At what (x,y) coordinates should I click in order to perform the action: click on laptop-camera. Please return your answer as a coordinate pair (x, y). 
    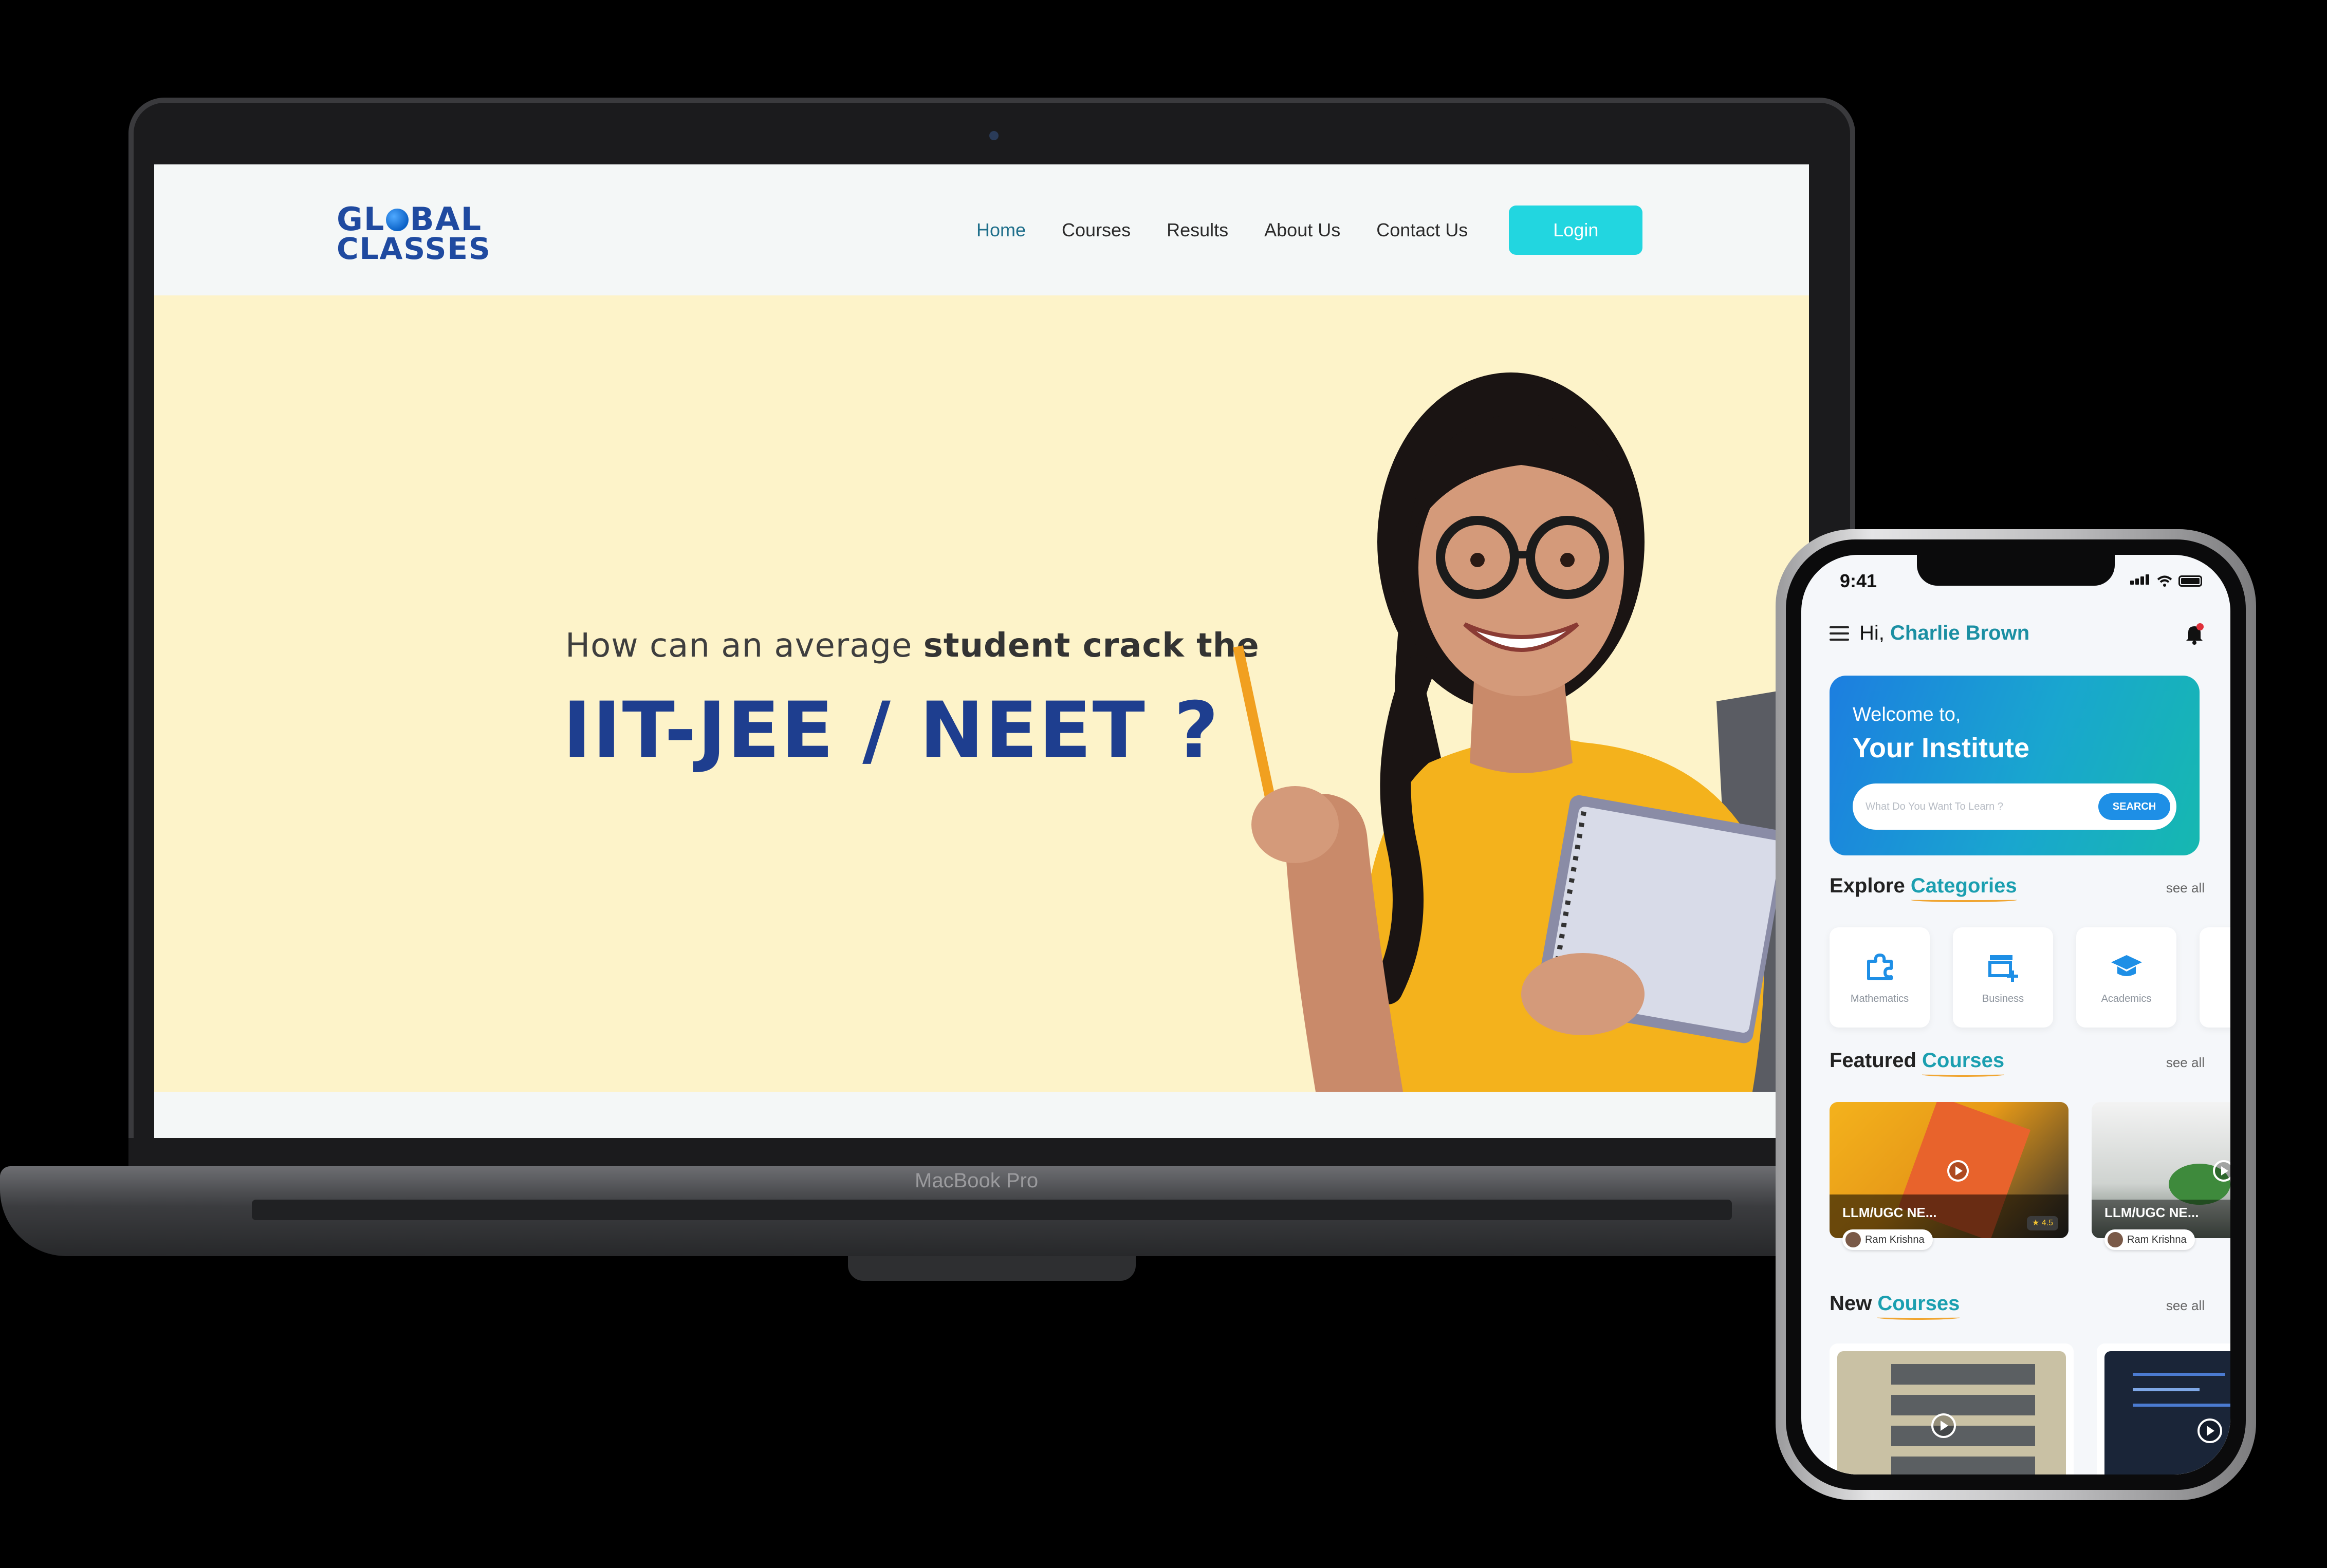
    Looking at the image, I should click on (994, 136).